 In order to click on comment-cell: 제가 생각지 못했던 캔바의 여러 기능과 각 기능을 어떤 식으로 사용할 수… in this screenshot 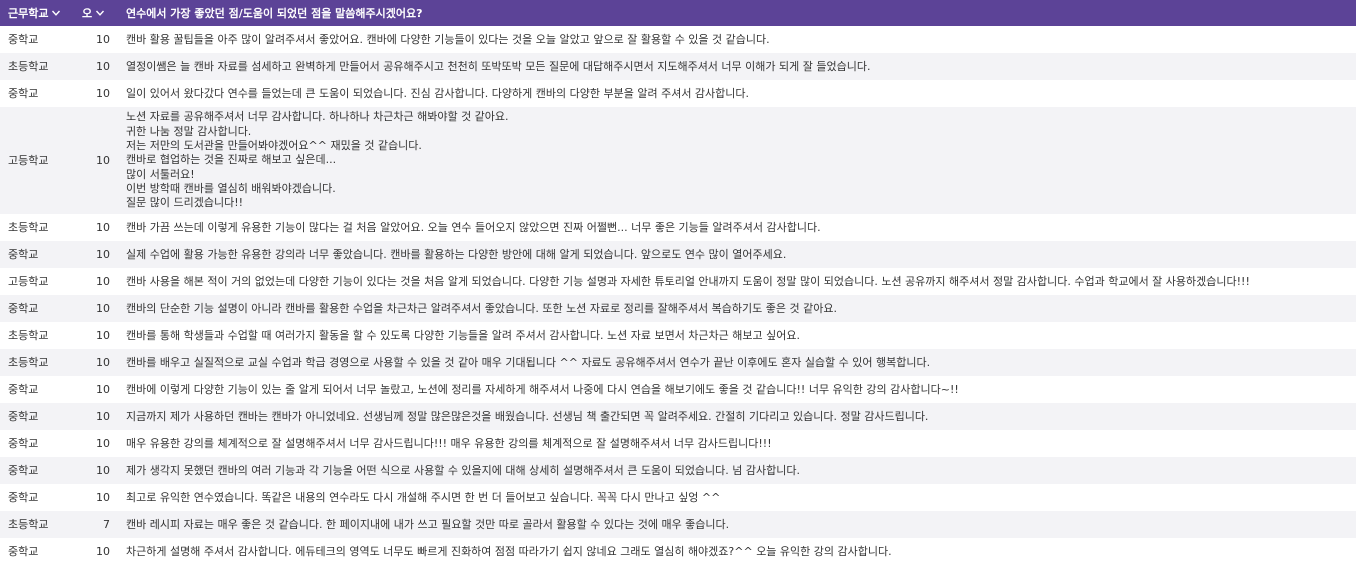, I will do `click(737, 470)`.